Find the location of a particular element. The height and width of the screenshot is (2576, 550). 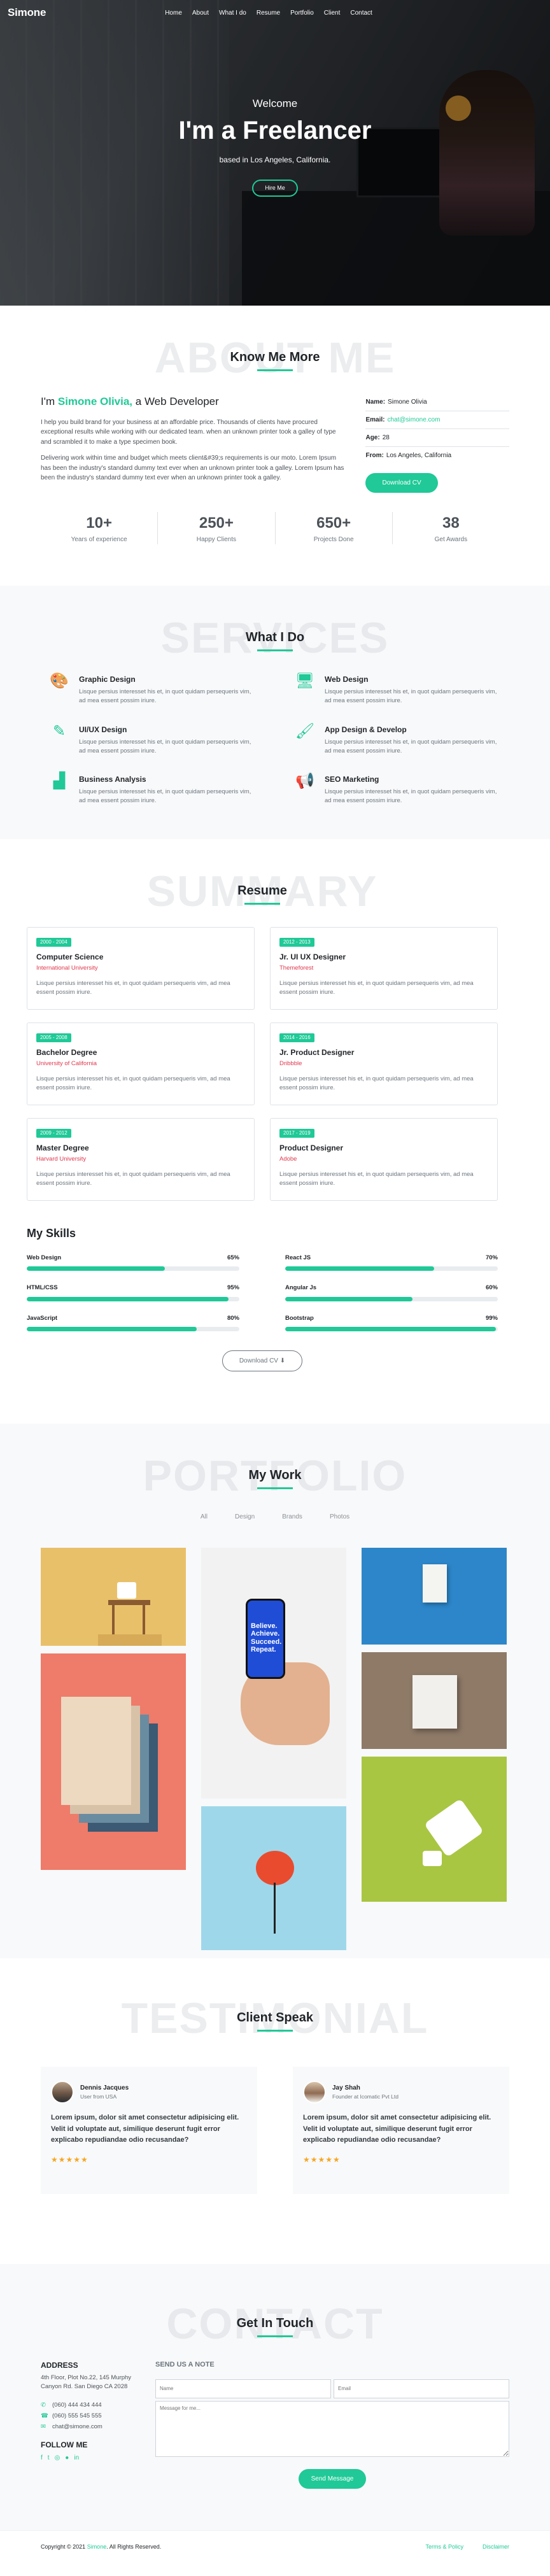

hero-subtitle: based in Los Angeles, California. is located at coordinates (275, 159).